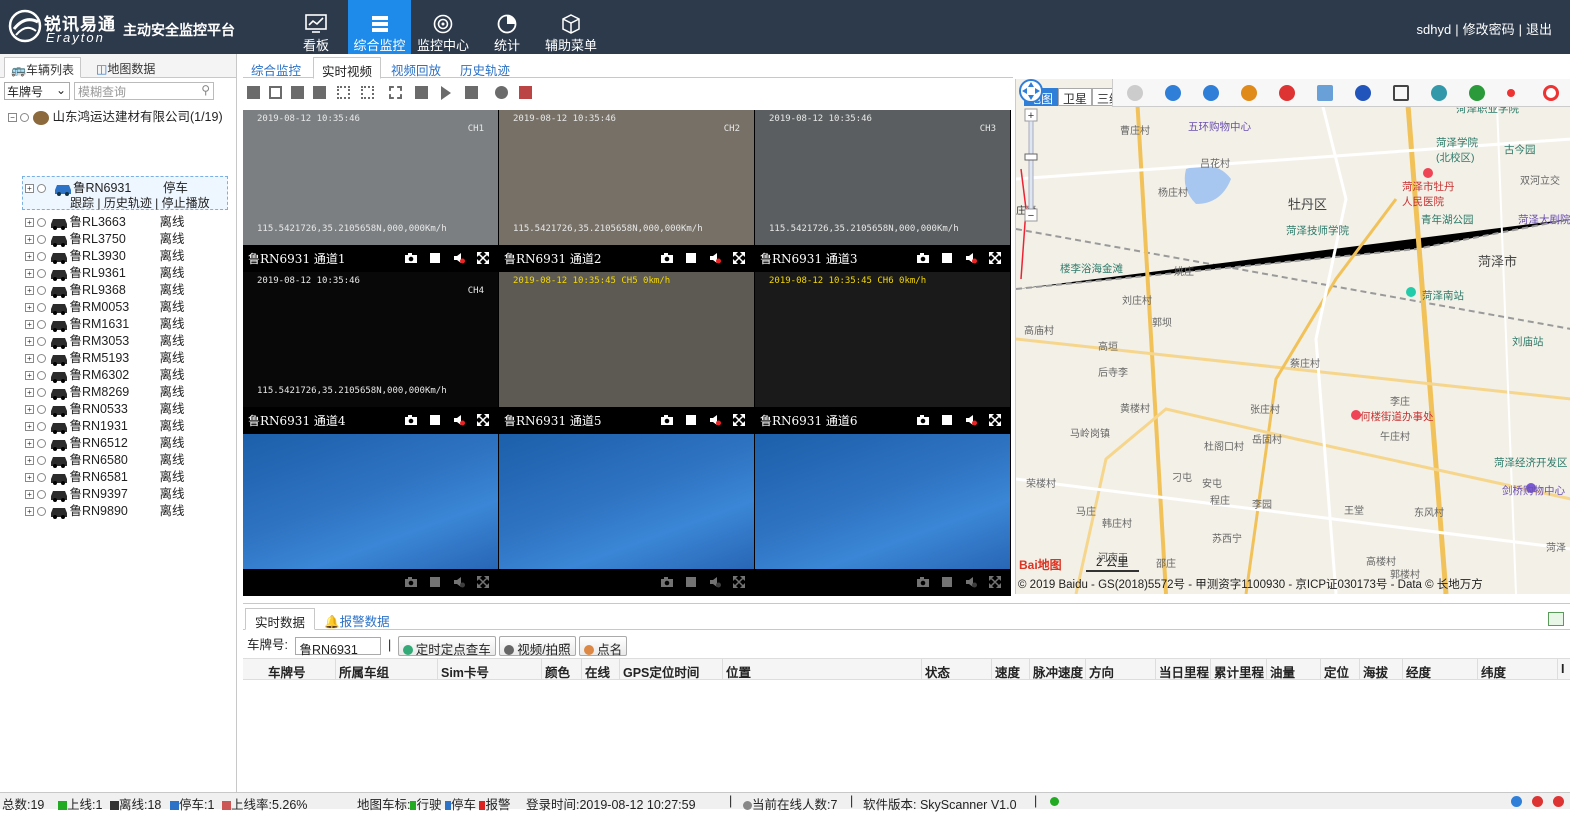 This screenshot has width=1570, height=813. Describe the element at coordinates (661, 671) in the screenshot. I see `column-header: GPS定位时间` at that location.